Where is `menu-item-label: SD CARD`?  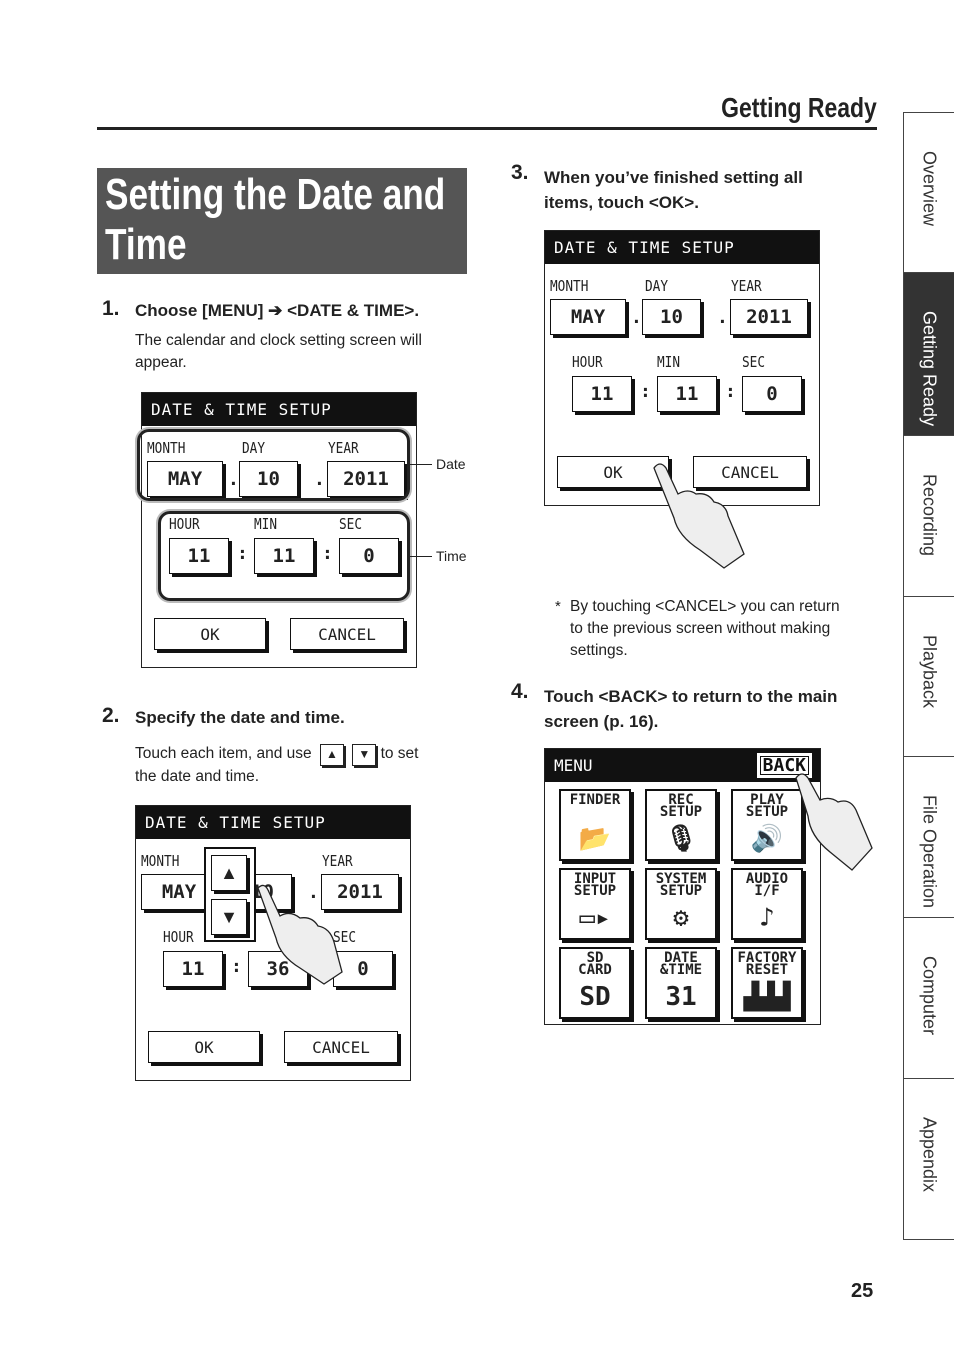 menu-item-label: SD CARD is located at coordinates (595, 964).